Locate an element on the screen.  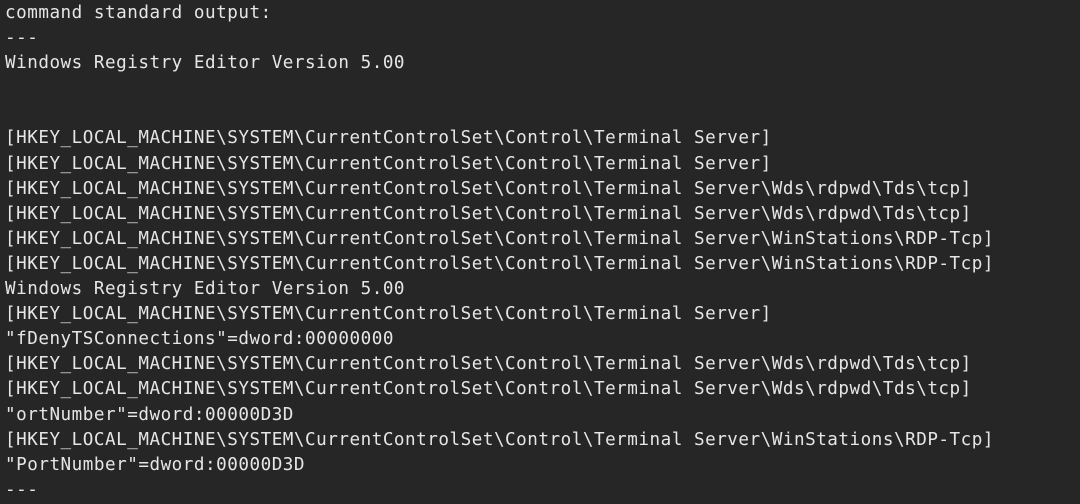
output-line: command standard output: is located at coordinates (138, 13).